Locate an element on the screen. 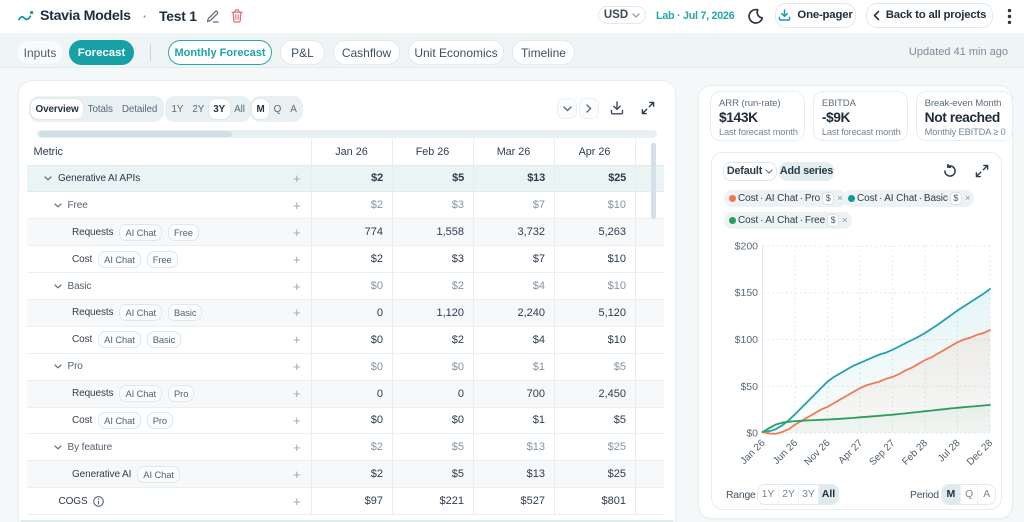 Image resolution: width=1024 pixels, height=522 pixels. svg-text: Jun 26 is located at coordinates (785, 451).